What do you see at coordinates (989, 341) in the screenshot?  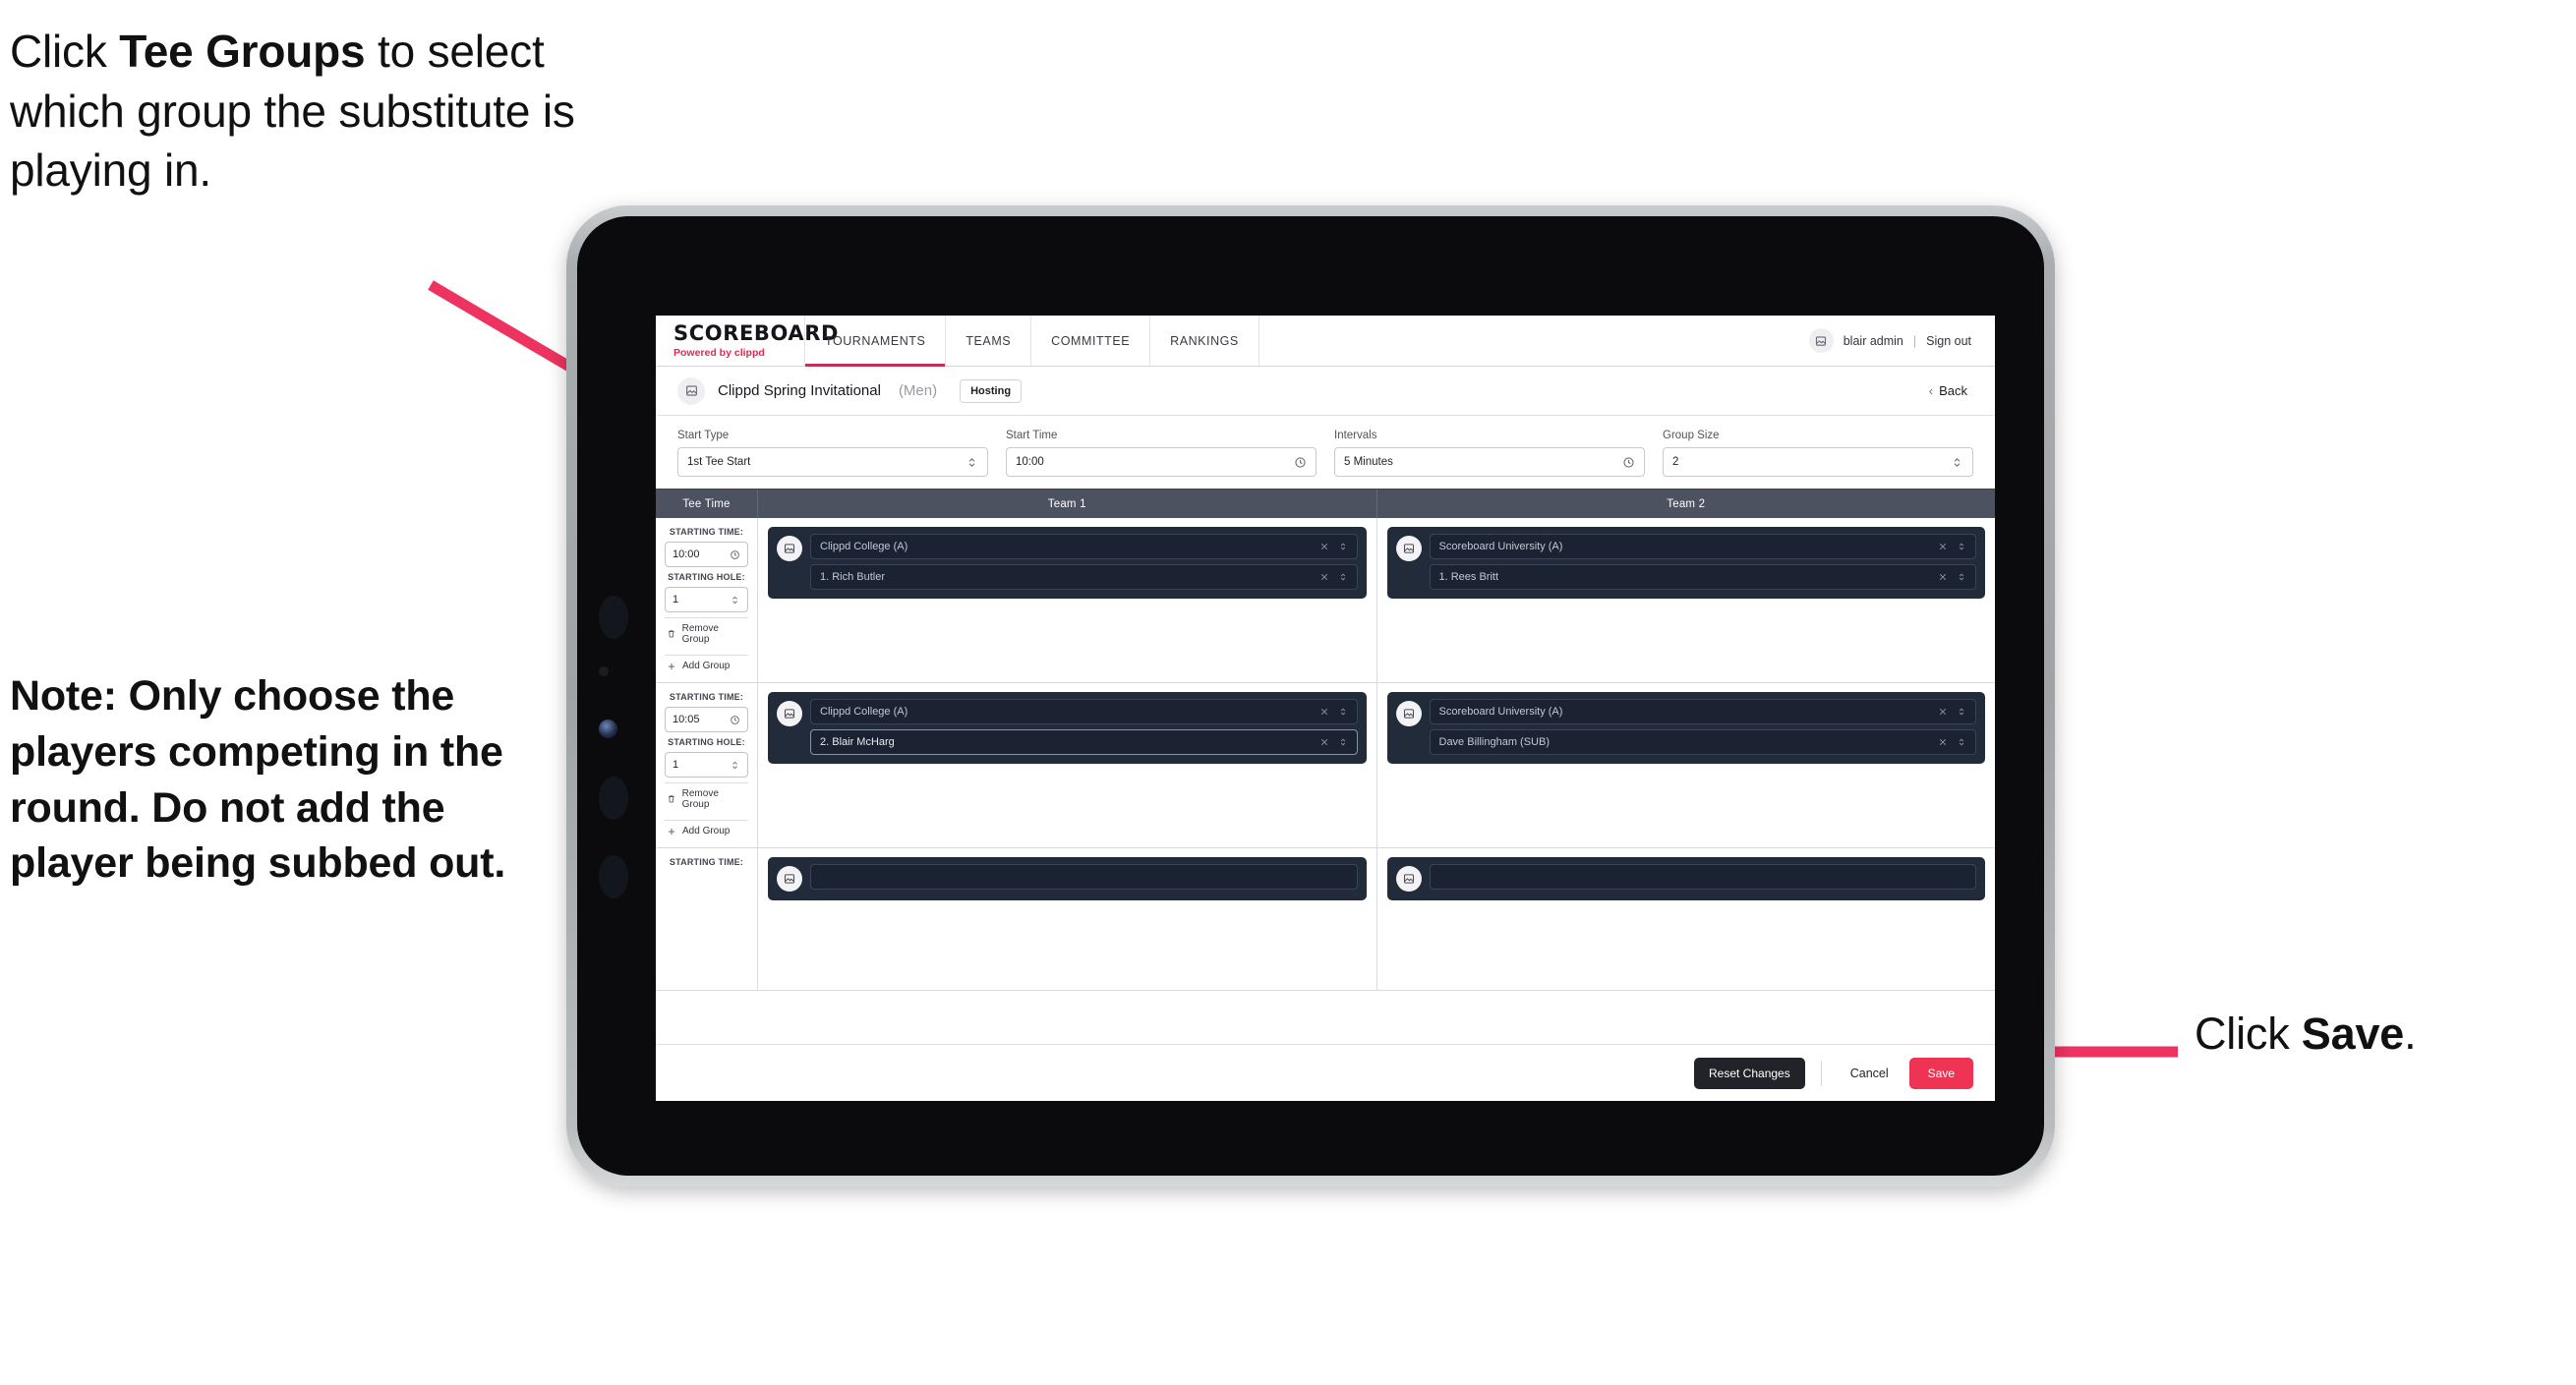 I see `tab-teams: TEAMS` at bounding box center [989, 341].